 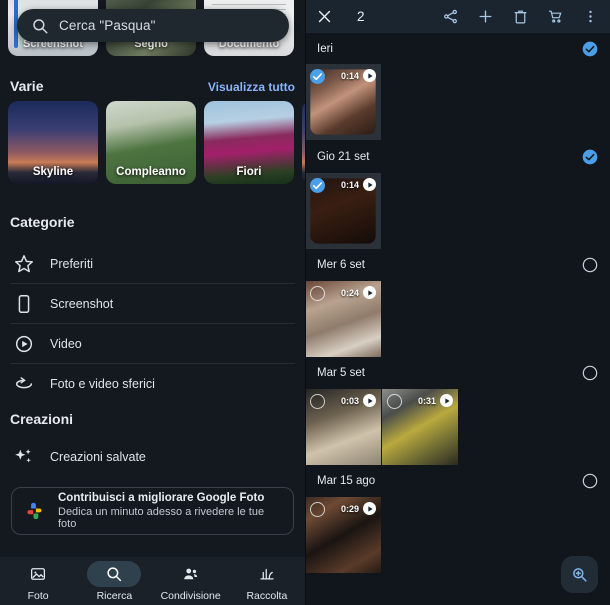 What do you see at coordinates (305, 302) in the screenshot?
I see `pane-divider` at bounding box center [305, 302].